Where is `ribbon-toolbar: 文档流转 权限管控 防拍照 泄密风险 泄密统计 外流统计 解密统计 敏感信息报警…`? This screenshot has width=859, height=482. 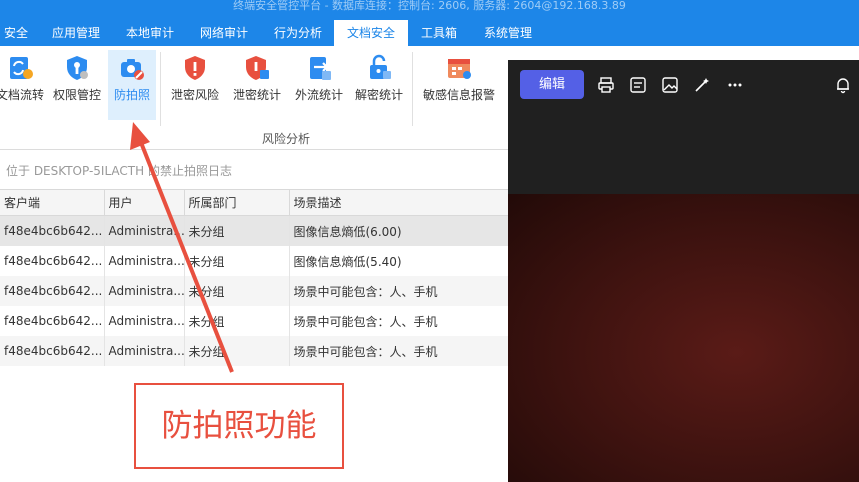 ribbon-toolbar: 文档流转 权限管控 防拍照 泄密风险 泄密统计 外流统计 解密统计 敏感信息报警… is located at coordinates (254, 98).